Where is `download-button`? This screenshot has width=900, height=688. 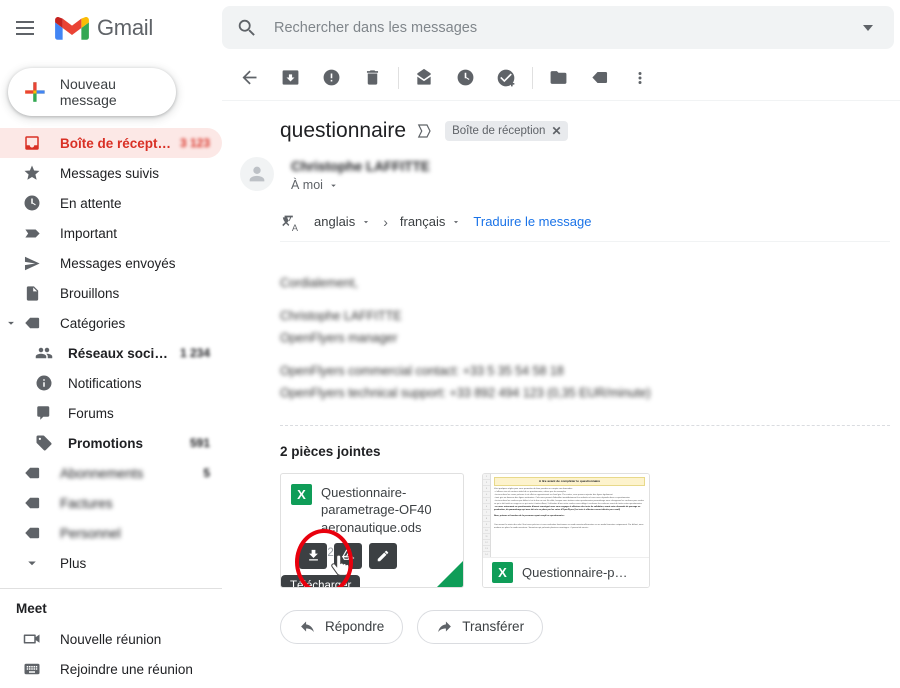 download-button is located at coordinates (313, 555).